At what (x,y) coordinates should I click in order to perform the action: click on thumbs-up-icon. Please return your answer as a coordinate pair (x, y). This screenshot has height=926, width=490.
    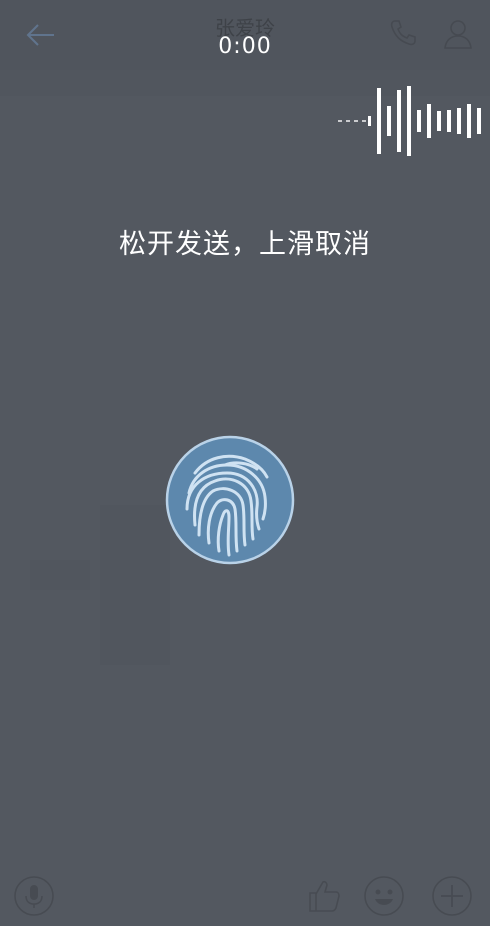
    Looking at the image, I should click on (324, 896).